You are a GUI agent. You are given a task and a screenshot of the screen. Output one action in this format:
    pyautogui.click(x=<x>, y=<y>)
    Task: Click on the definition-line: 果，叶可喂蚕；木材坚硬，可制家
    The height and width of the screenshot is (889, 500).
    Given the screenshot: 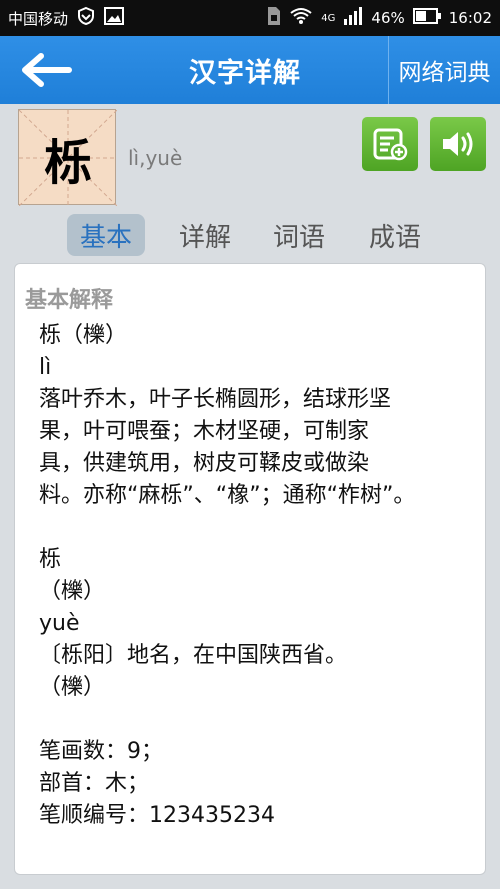 What is the action you would take?
    pyautogui.click(x=204, y=431)
    